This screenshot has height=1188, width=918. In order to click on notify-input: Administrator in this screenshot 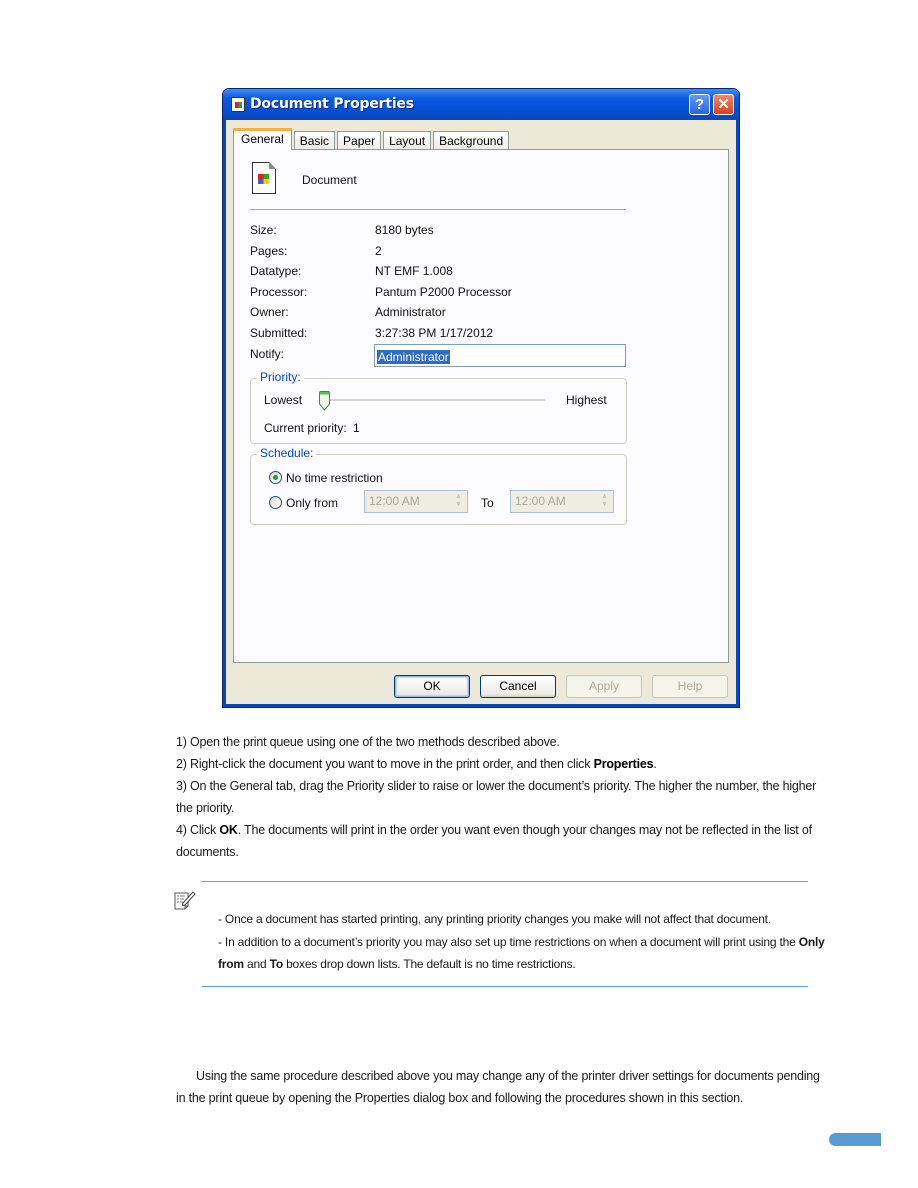, I will do `click(500, 355)`.